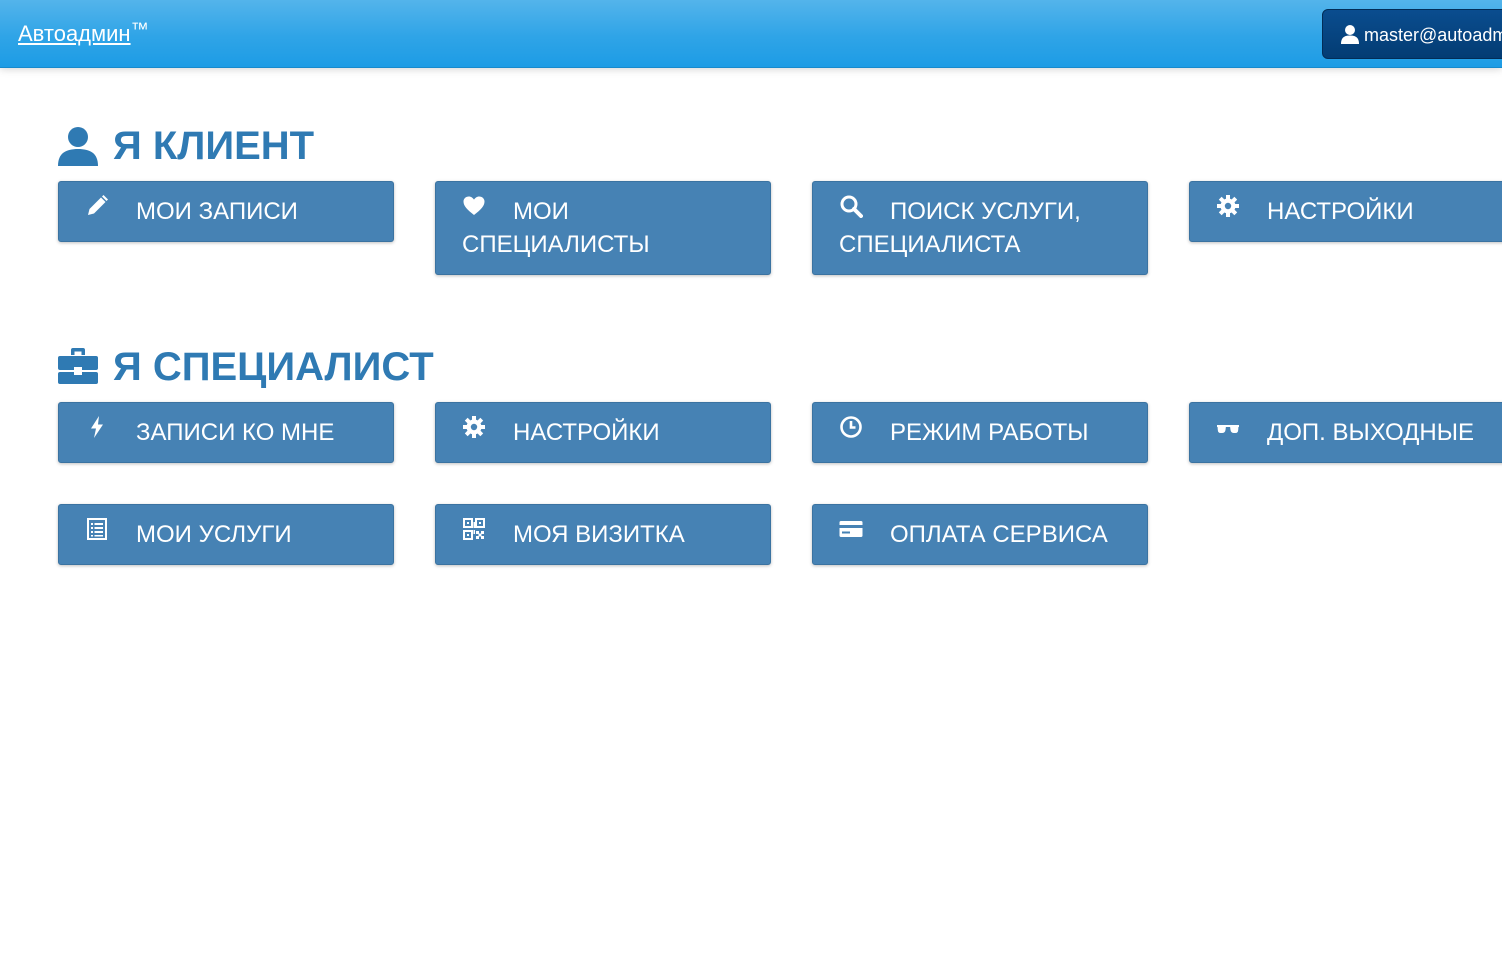  I want to click on my-specialists-button: МОИ СПЕЦИАЛИСТЫ, so click(603, 228).